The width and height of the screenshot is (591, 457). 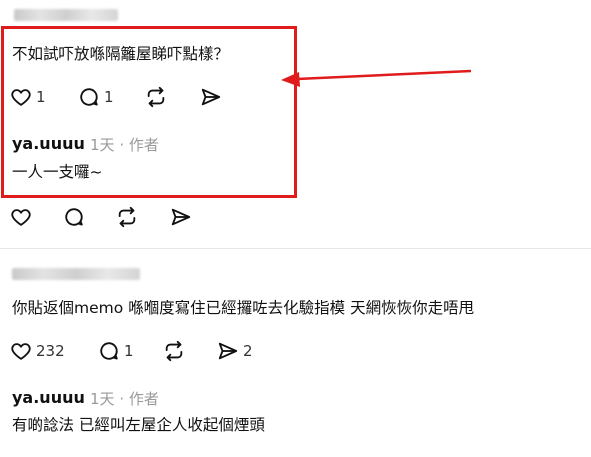 I want to click on reply-button, so click(x=74, y=217).